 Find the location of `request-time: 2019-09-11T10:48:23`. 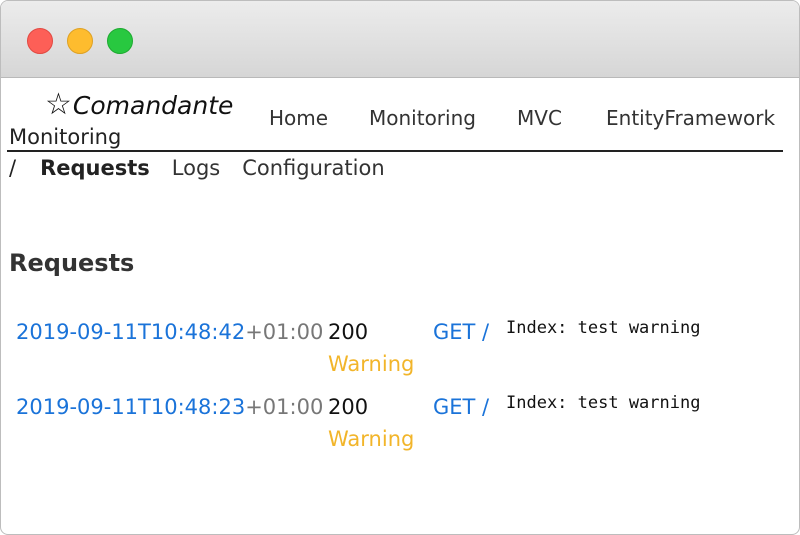

request-time: 2019-09-11T10:48:23 is located at coordinates (131, 407).